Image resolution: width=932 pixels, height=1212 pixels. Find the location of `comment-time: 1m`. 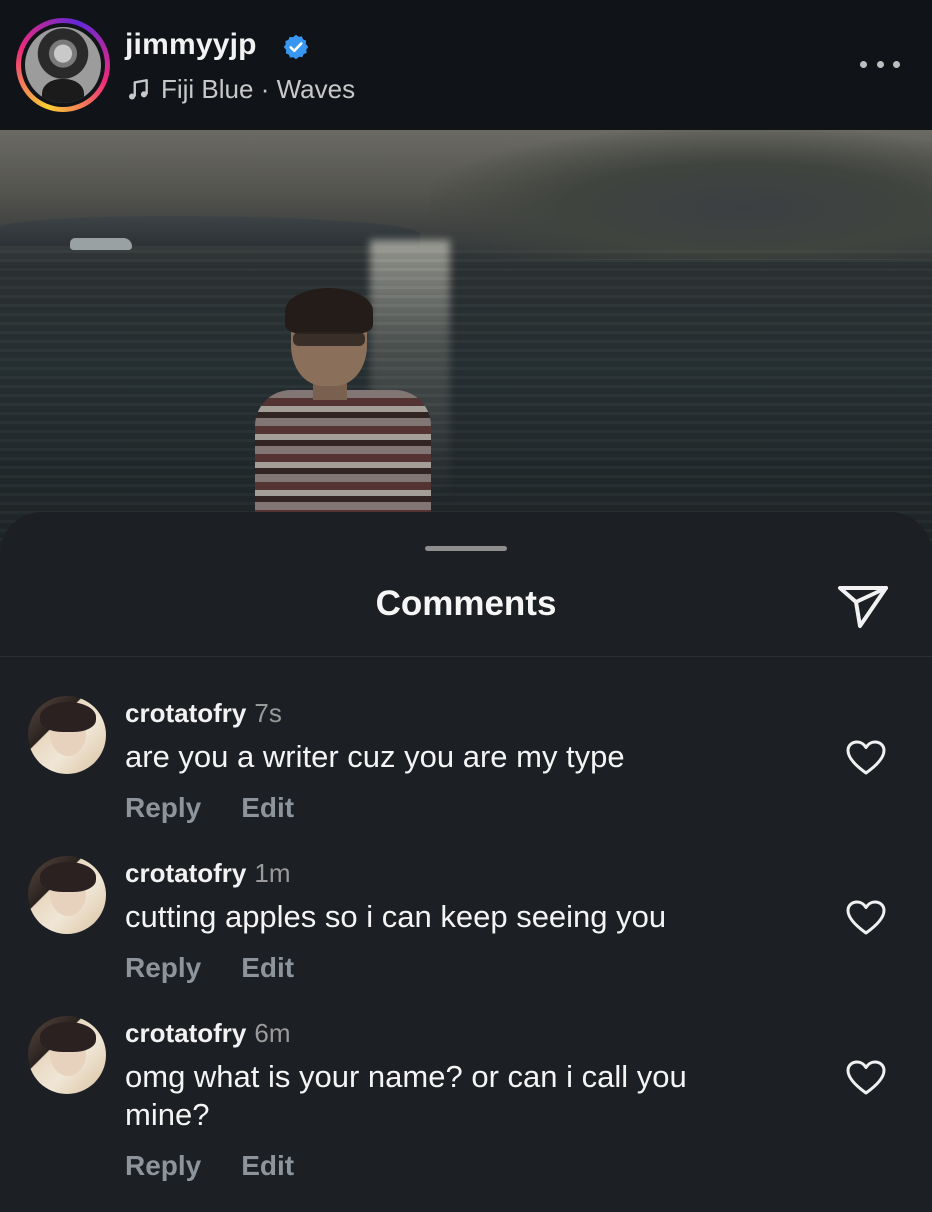

comment-time: 1m is located at coordinates (272, 873).